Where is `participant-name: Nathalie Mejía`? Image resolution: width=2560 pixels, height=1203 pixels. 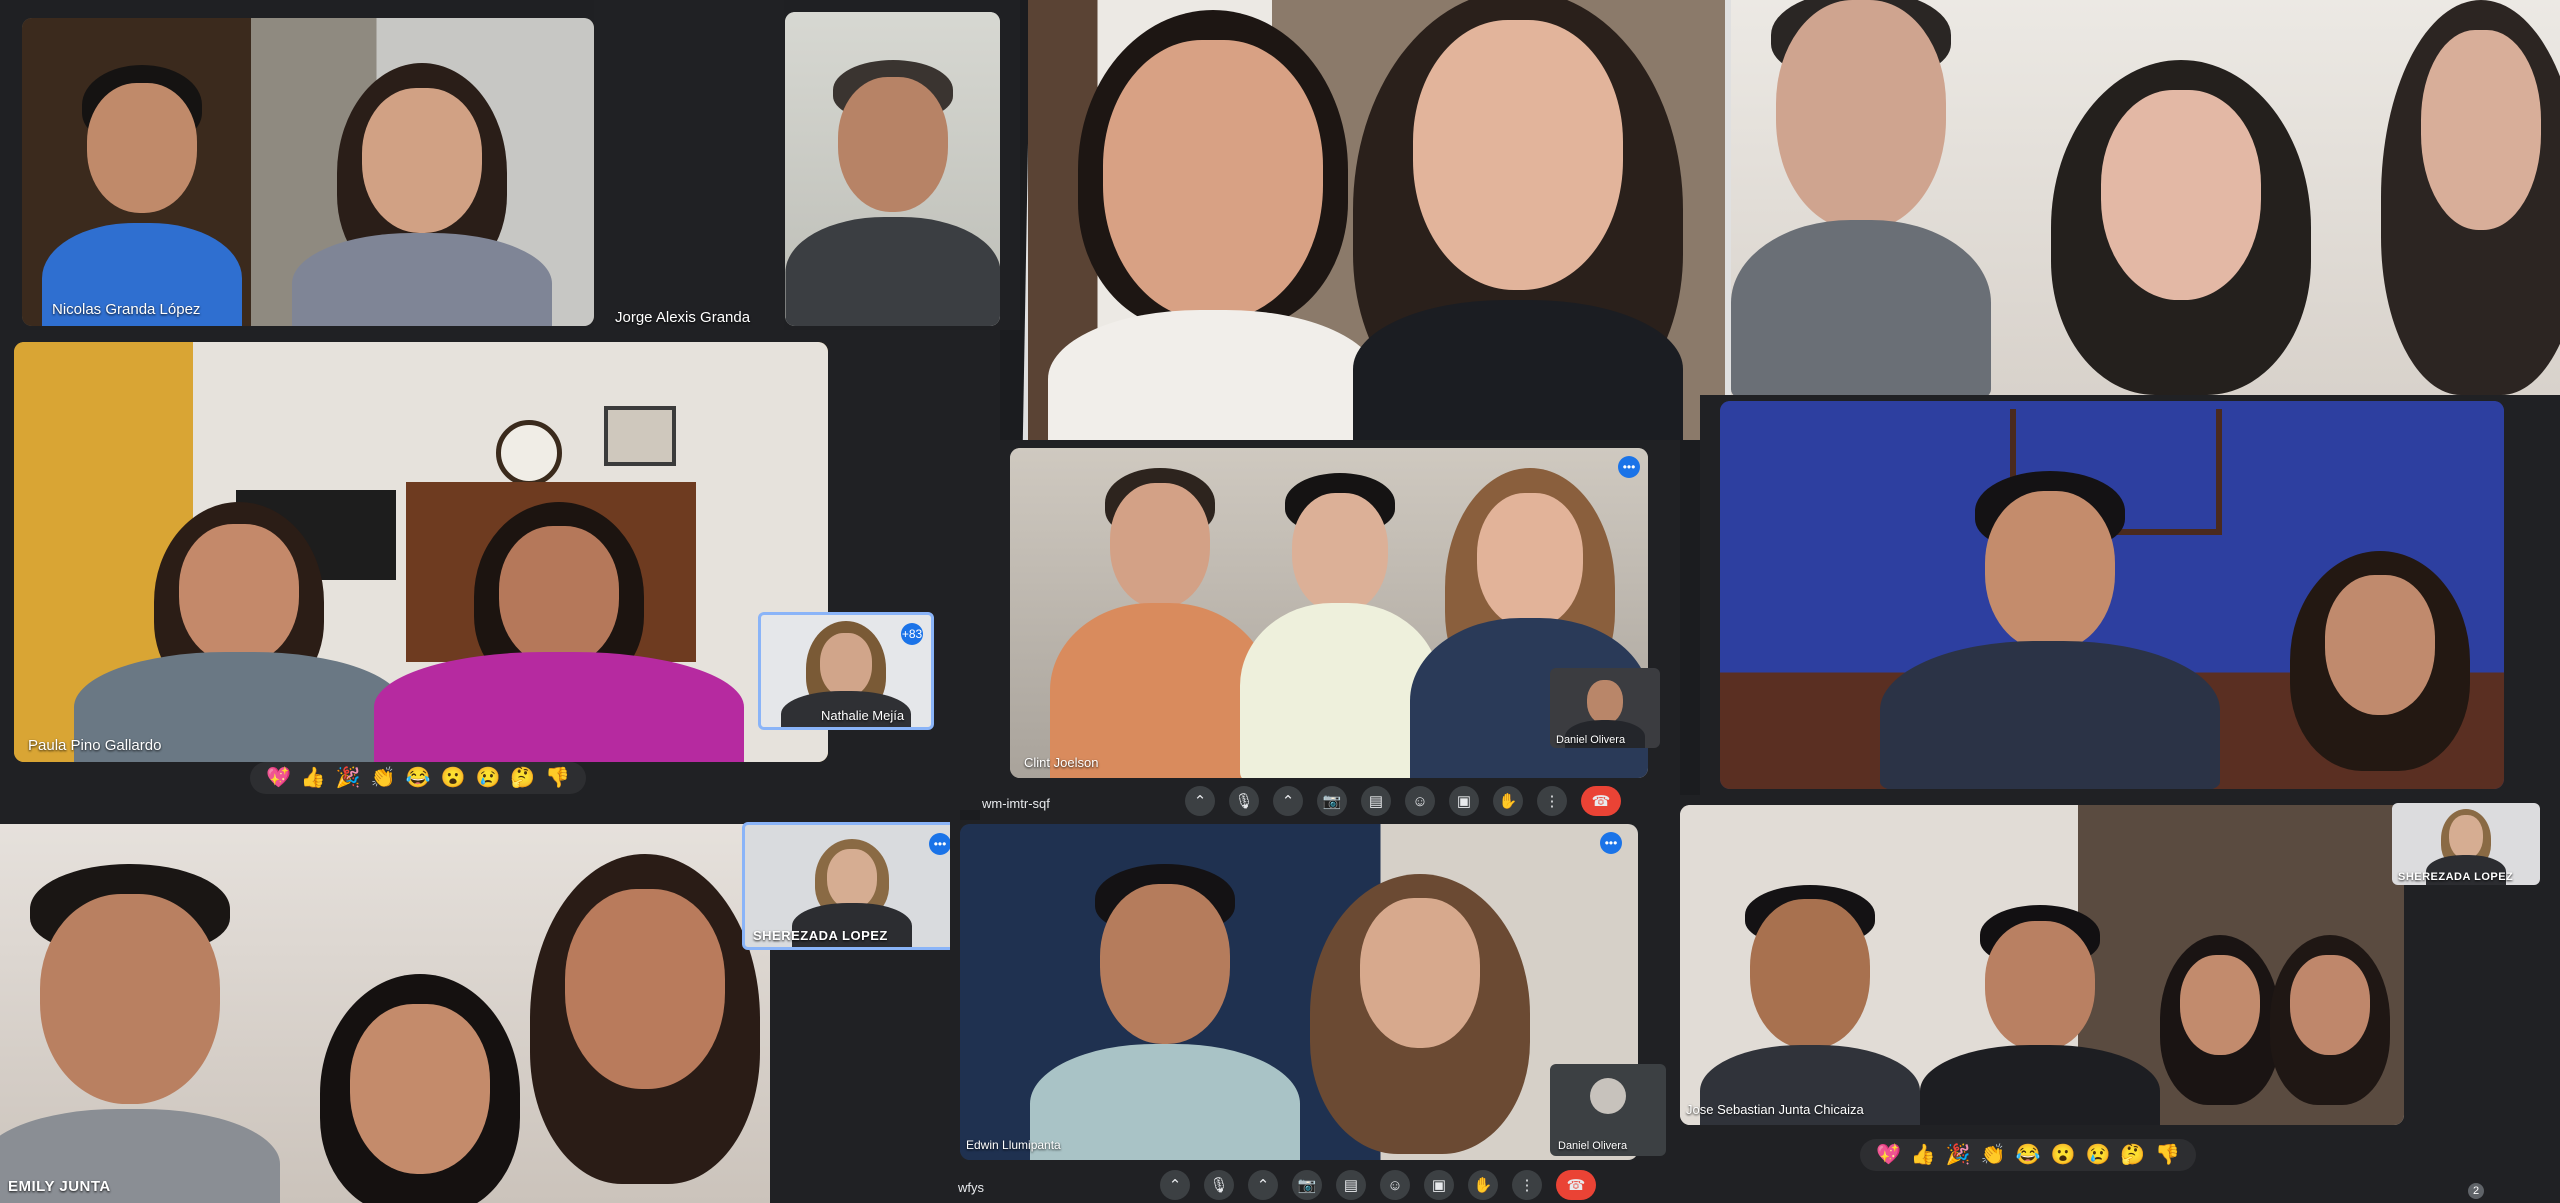 participant-name: Nathalie Mejía is located at coordinates (863, 715).